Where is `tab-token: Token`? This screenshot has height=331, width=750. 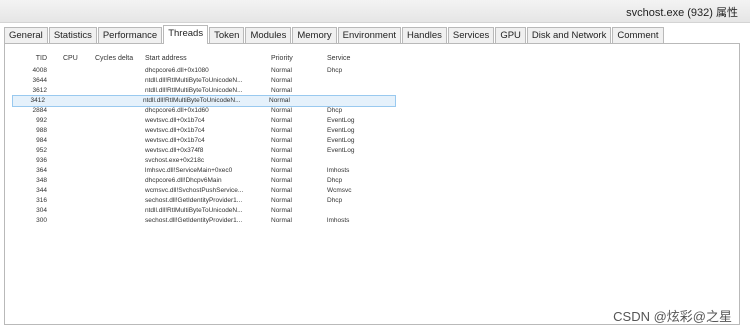 tab-token: Token is located at coordinates (227, 35).